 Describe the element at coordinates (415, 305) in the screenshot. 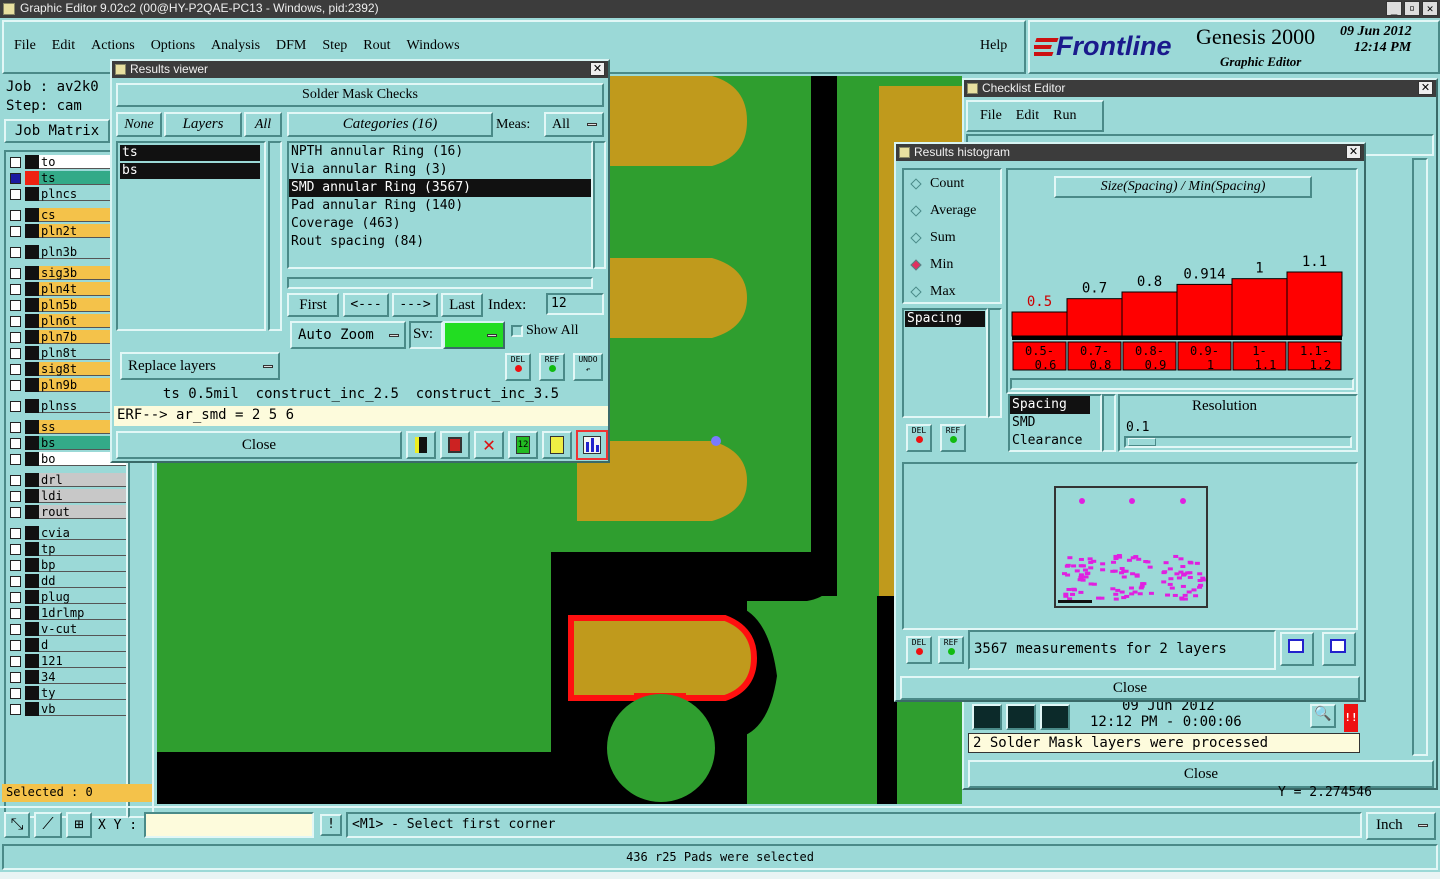

I see `next-button: --->` at that location.